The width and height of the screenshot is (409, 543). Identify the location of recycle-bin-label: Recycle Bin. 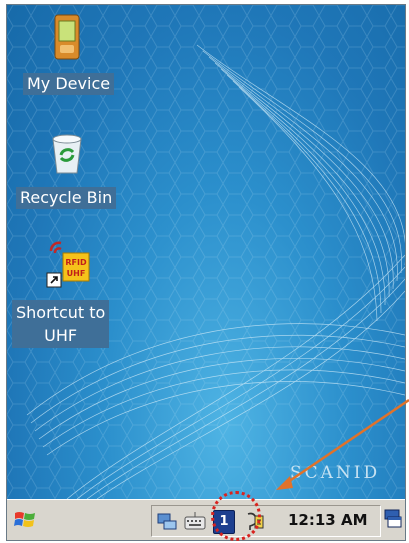
(66, 198).